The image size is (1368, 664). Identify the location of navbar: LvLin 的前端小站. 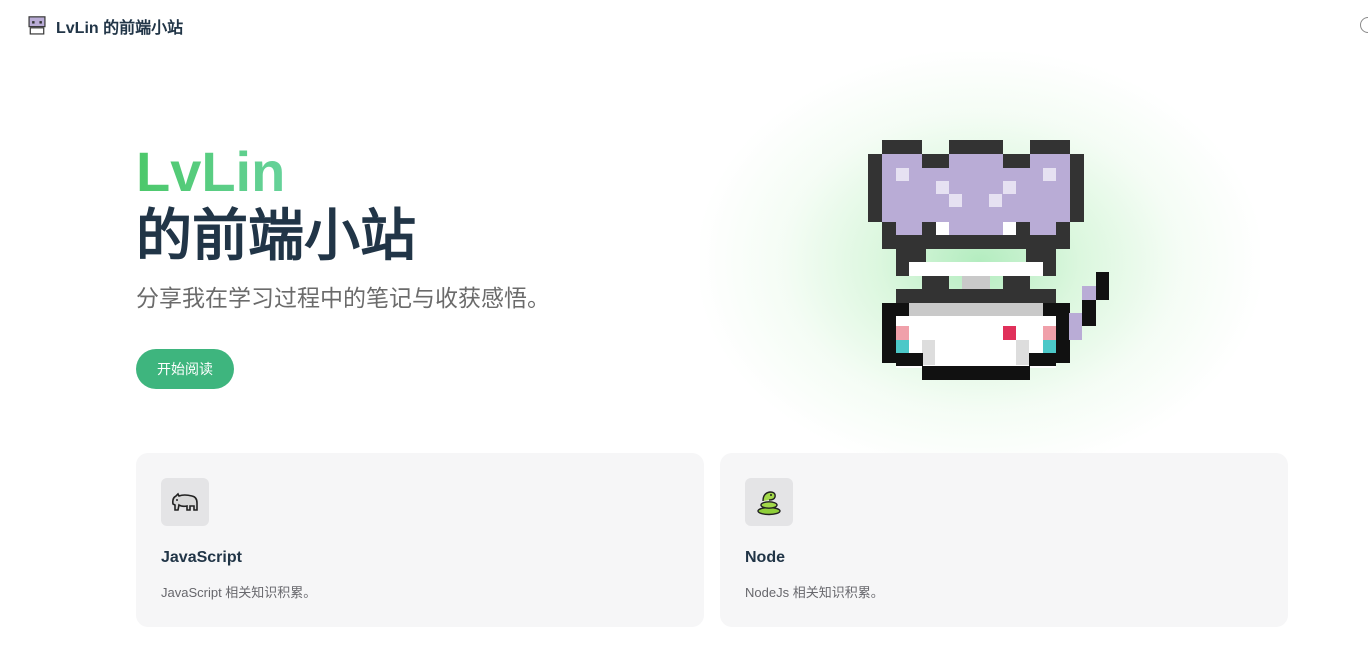
(684, 26).